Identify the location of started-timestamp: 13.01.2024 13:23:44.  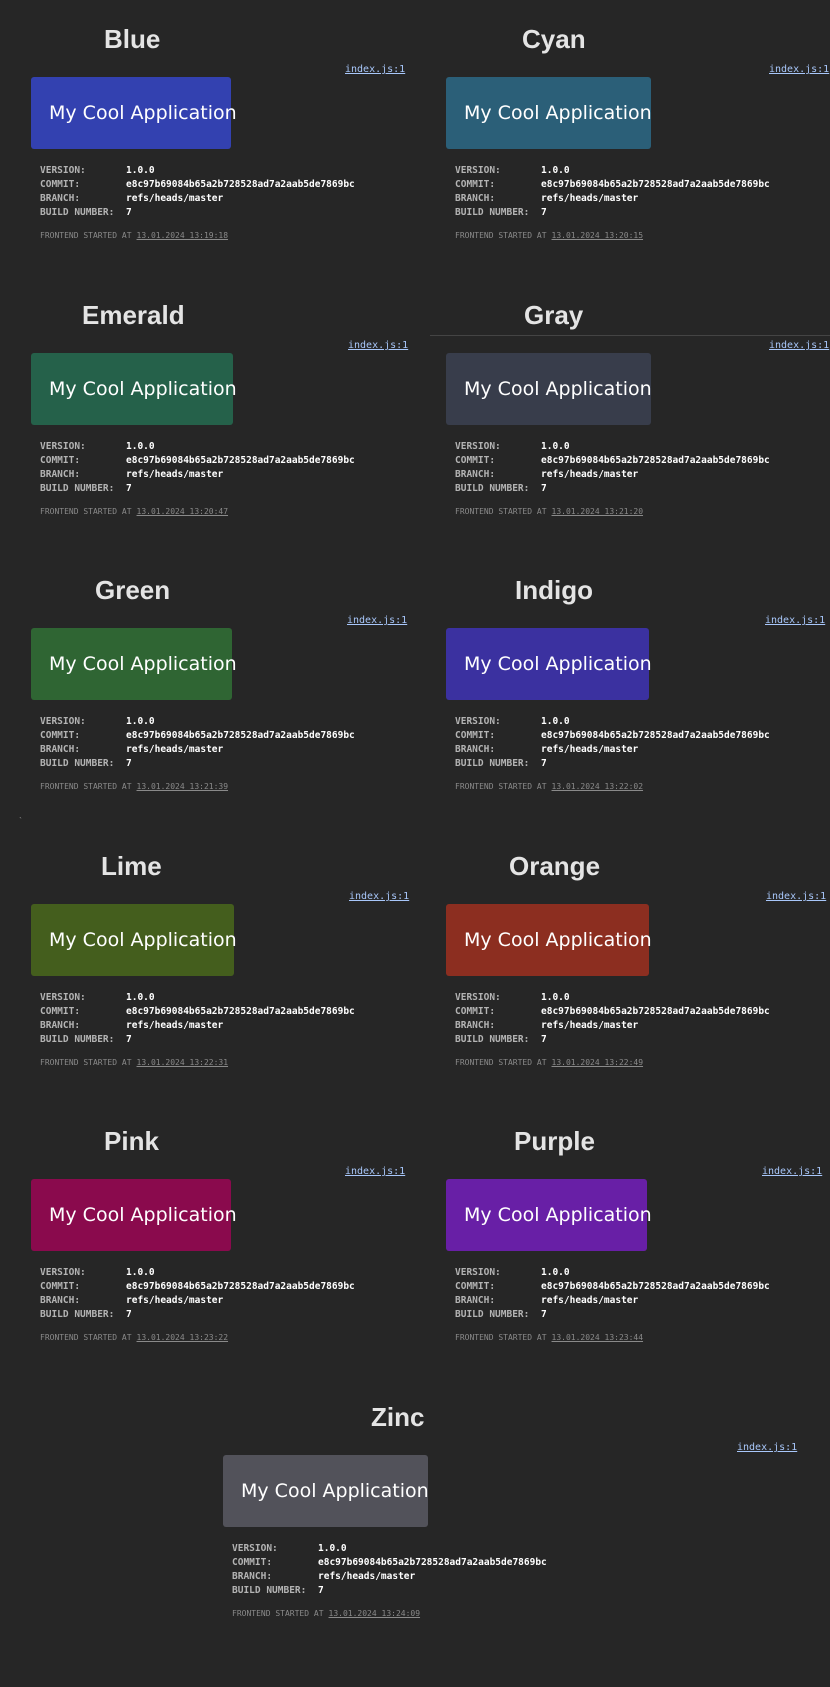
(598, 1337).